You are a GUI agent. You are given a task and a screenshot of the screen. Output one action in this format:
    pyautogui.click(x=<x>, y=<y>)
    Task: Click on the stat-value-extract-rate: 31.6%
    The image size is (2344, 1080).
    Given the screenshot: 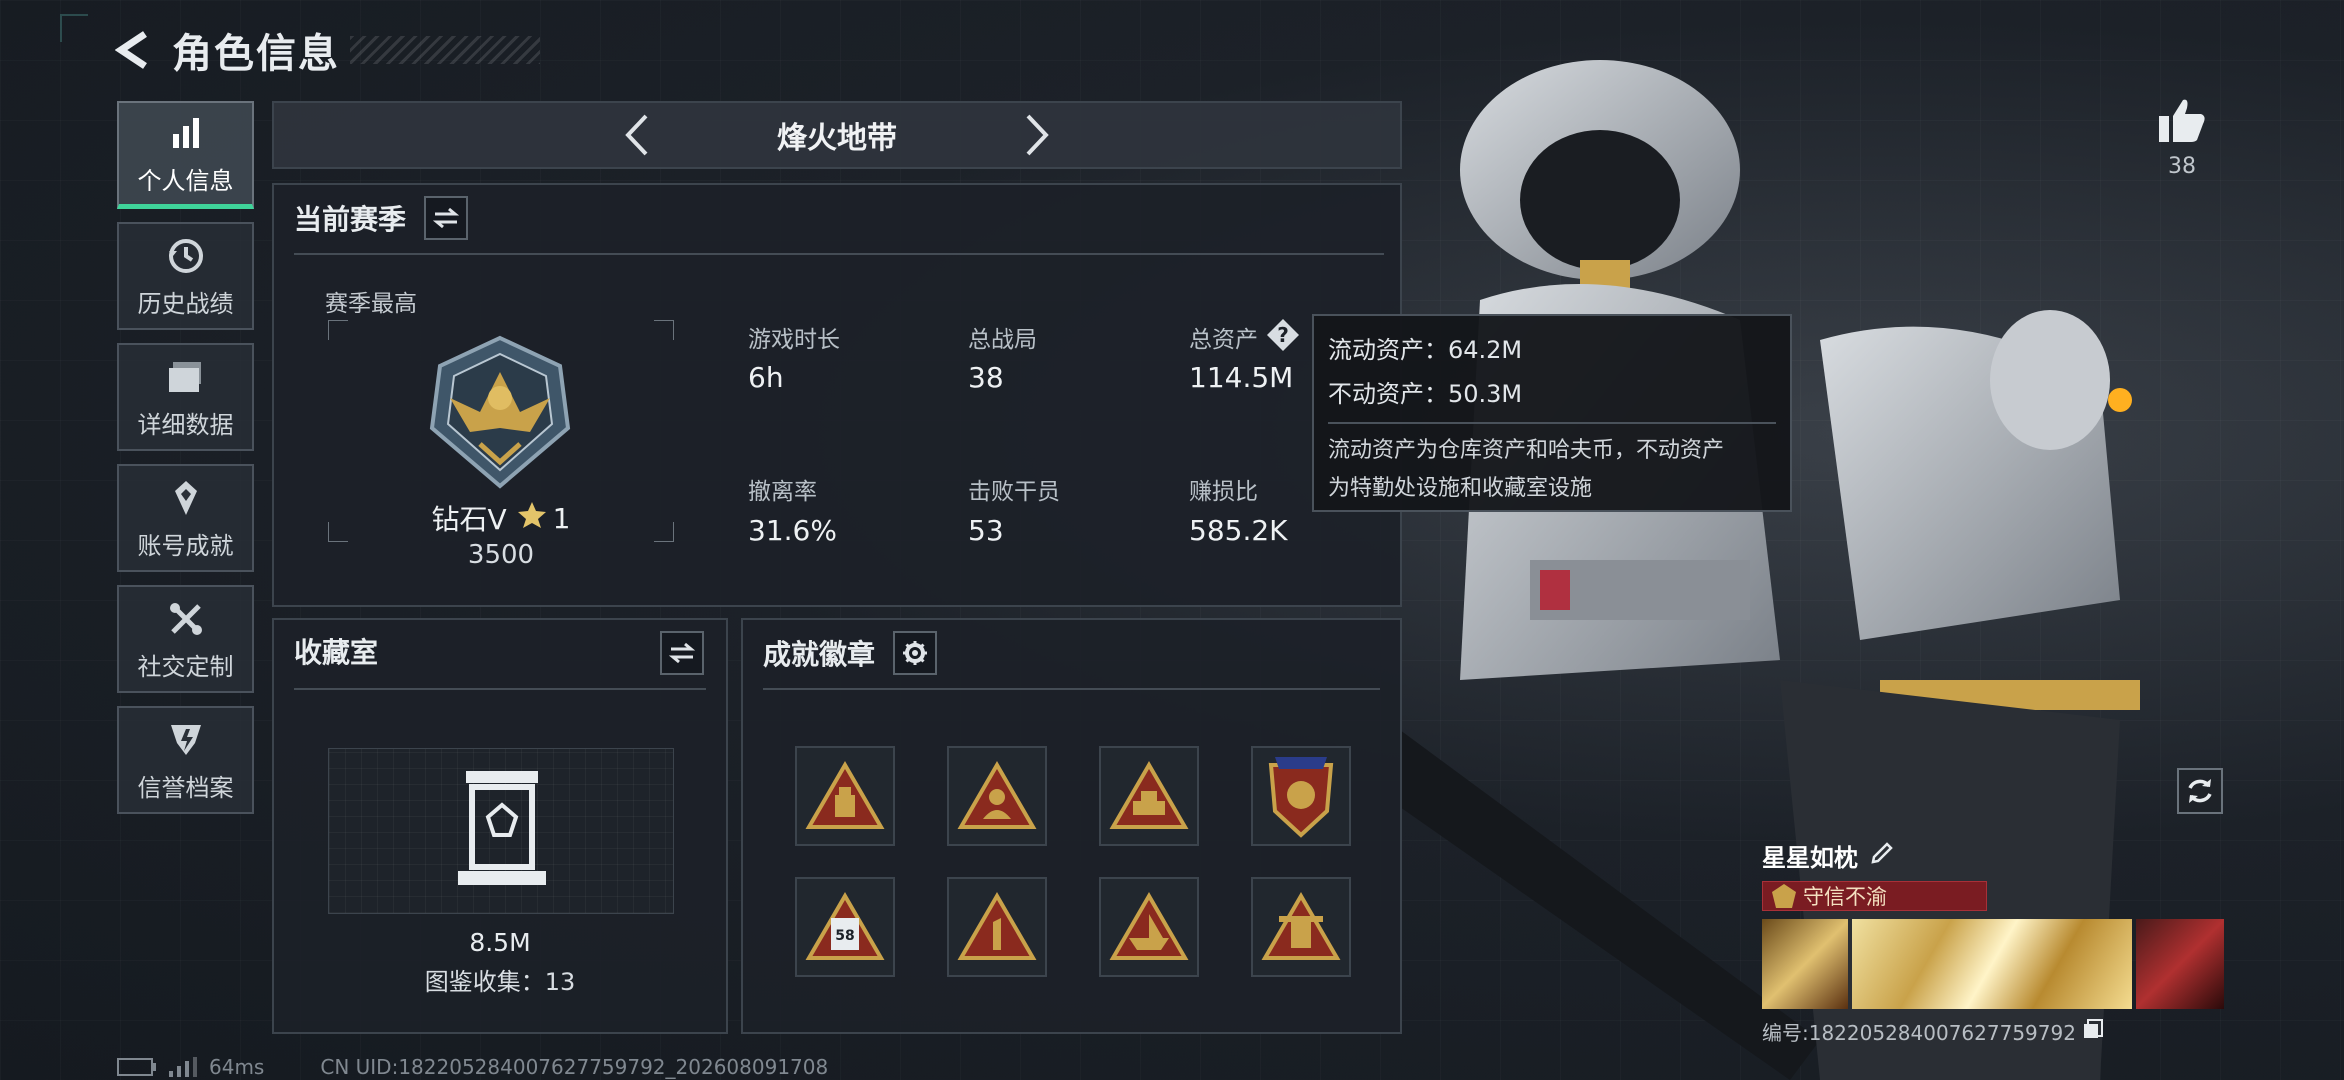 What is the action you would take?
    pyautogui.click(x=792, y=530)
    